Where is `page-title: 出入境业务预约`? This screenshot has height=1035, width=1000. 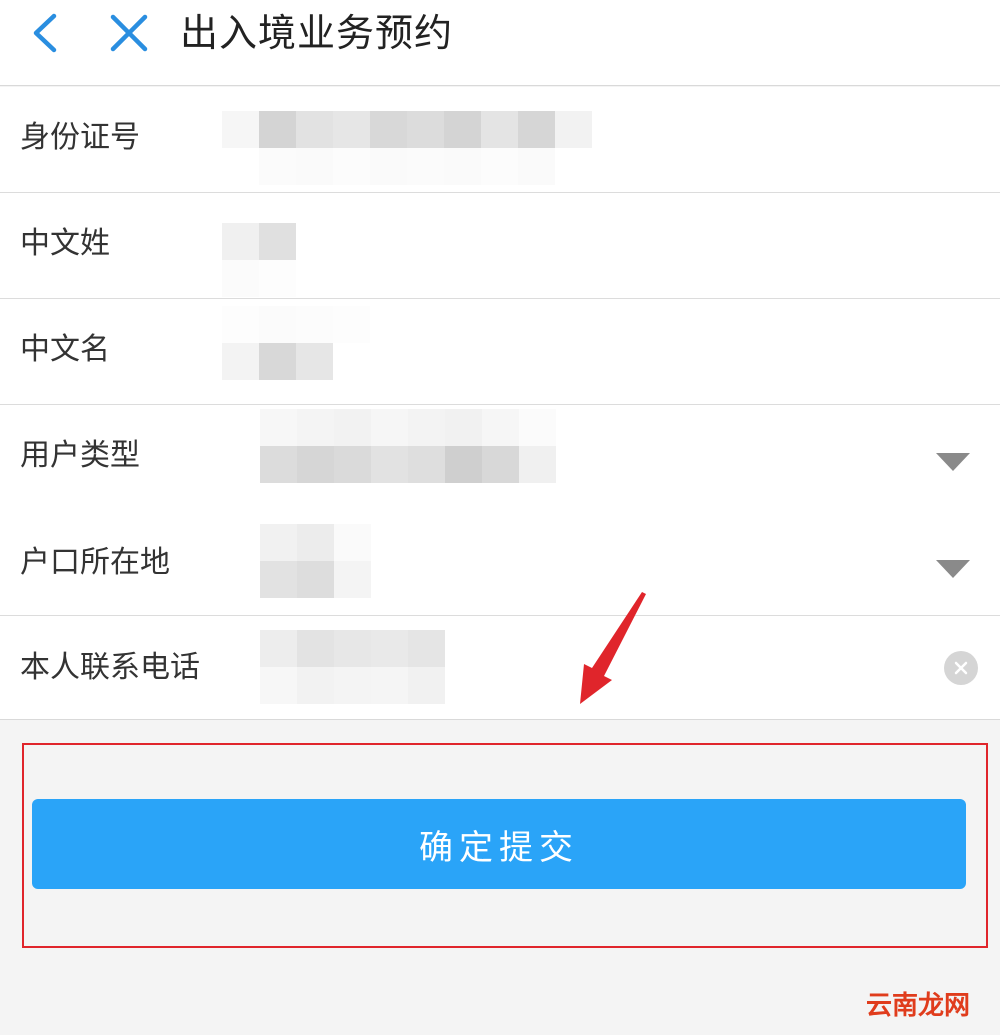 page-title: 出入境业务预约 is located at coordinates (317, 33).